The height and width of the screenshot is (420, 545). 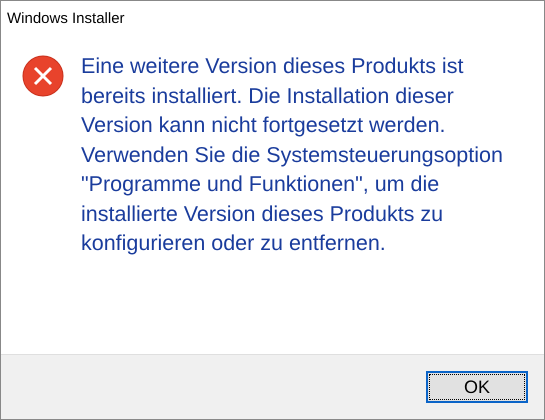 I want to click on ok-button: OK, so click(x=477, y=387).